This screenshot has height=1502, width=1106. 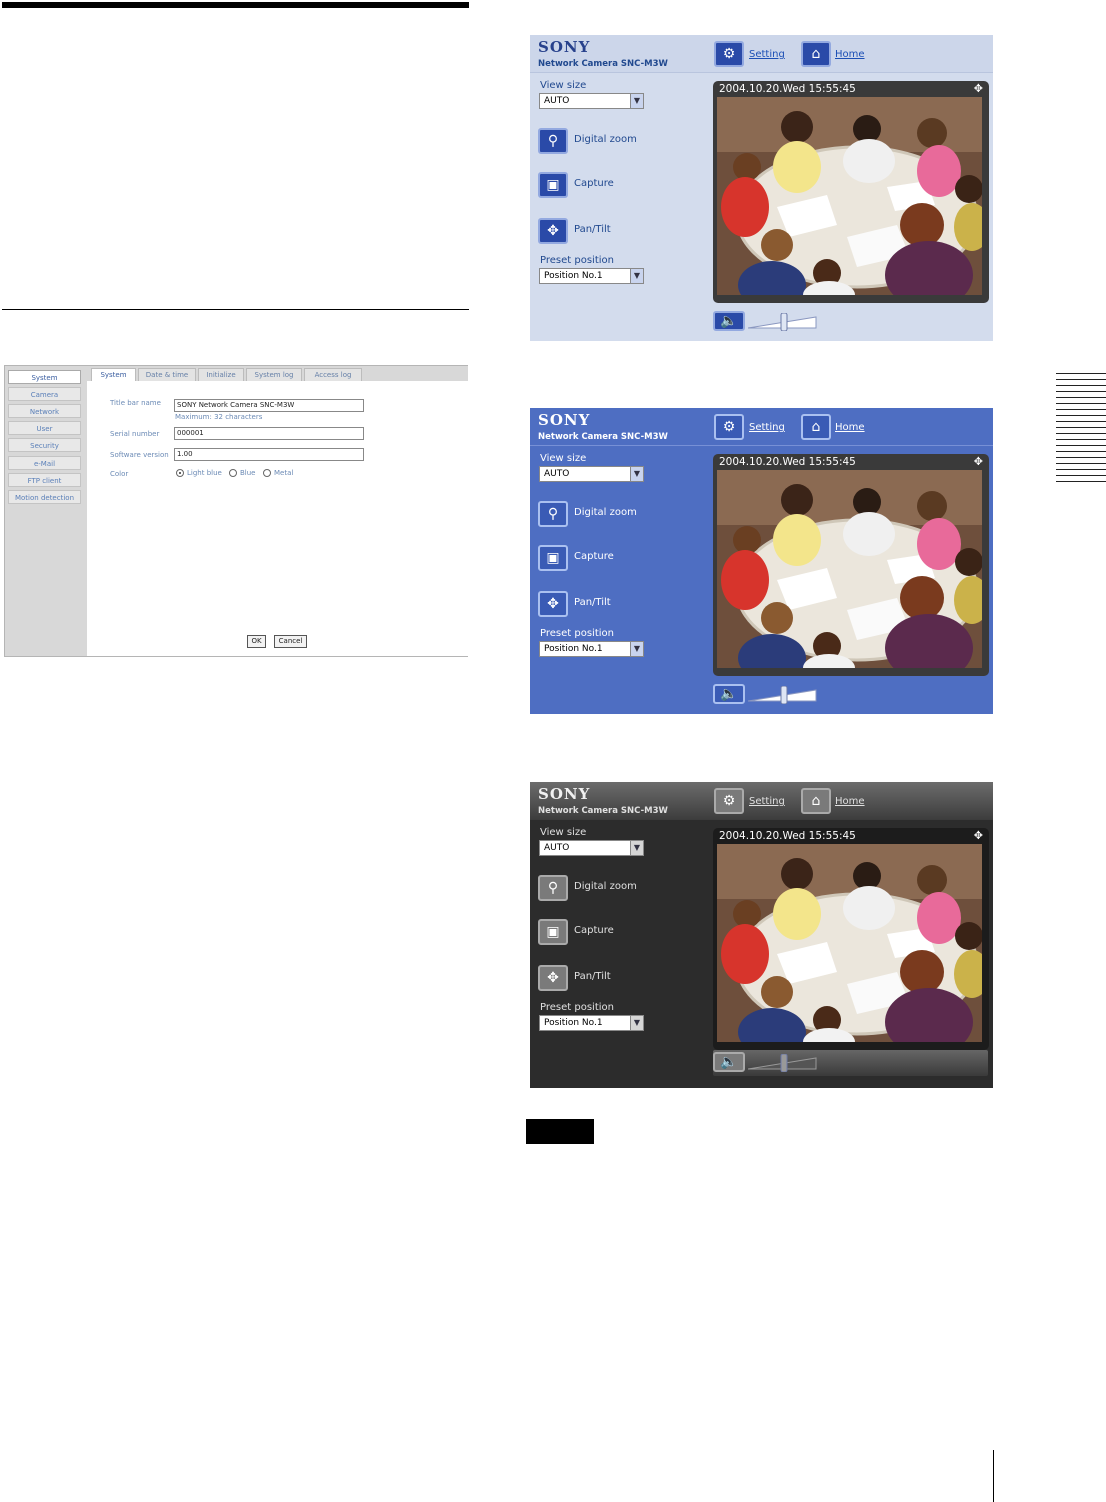 What do you see at coordinates (44, 411) in the screenshot?
I see `sidebar-item-network: Network` at bounding box center [44, 411].